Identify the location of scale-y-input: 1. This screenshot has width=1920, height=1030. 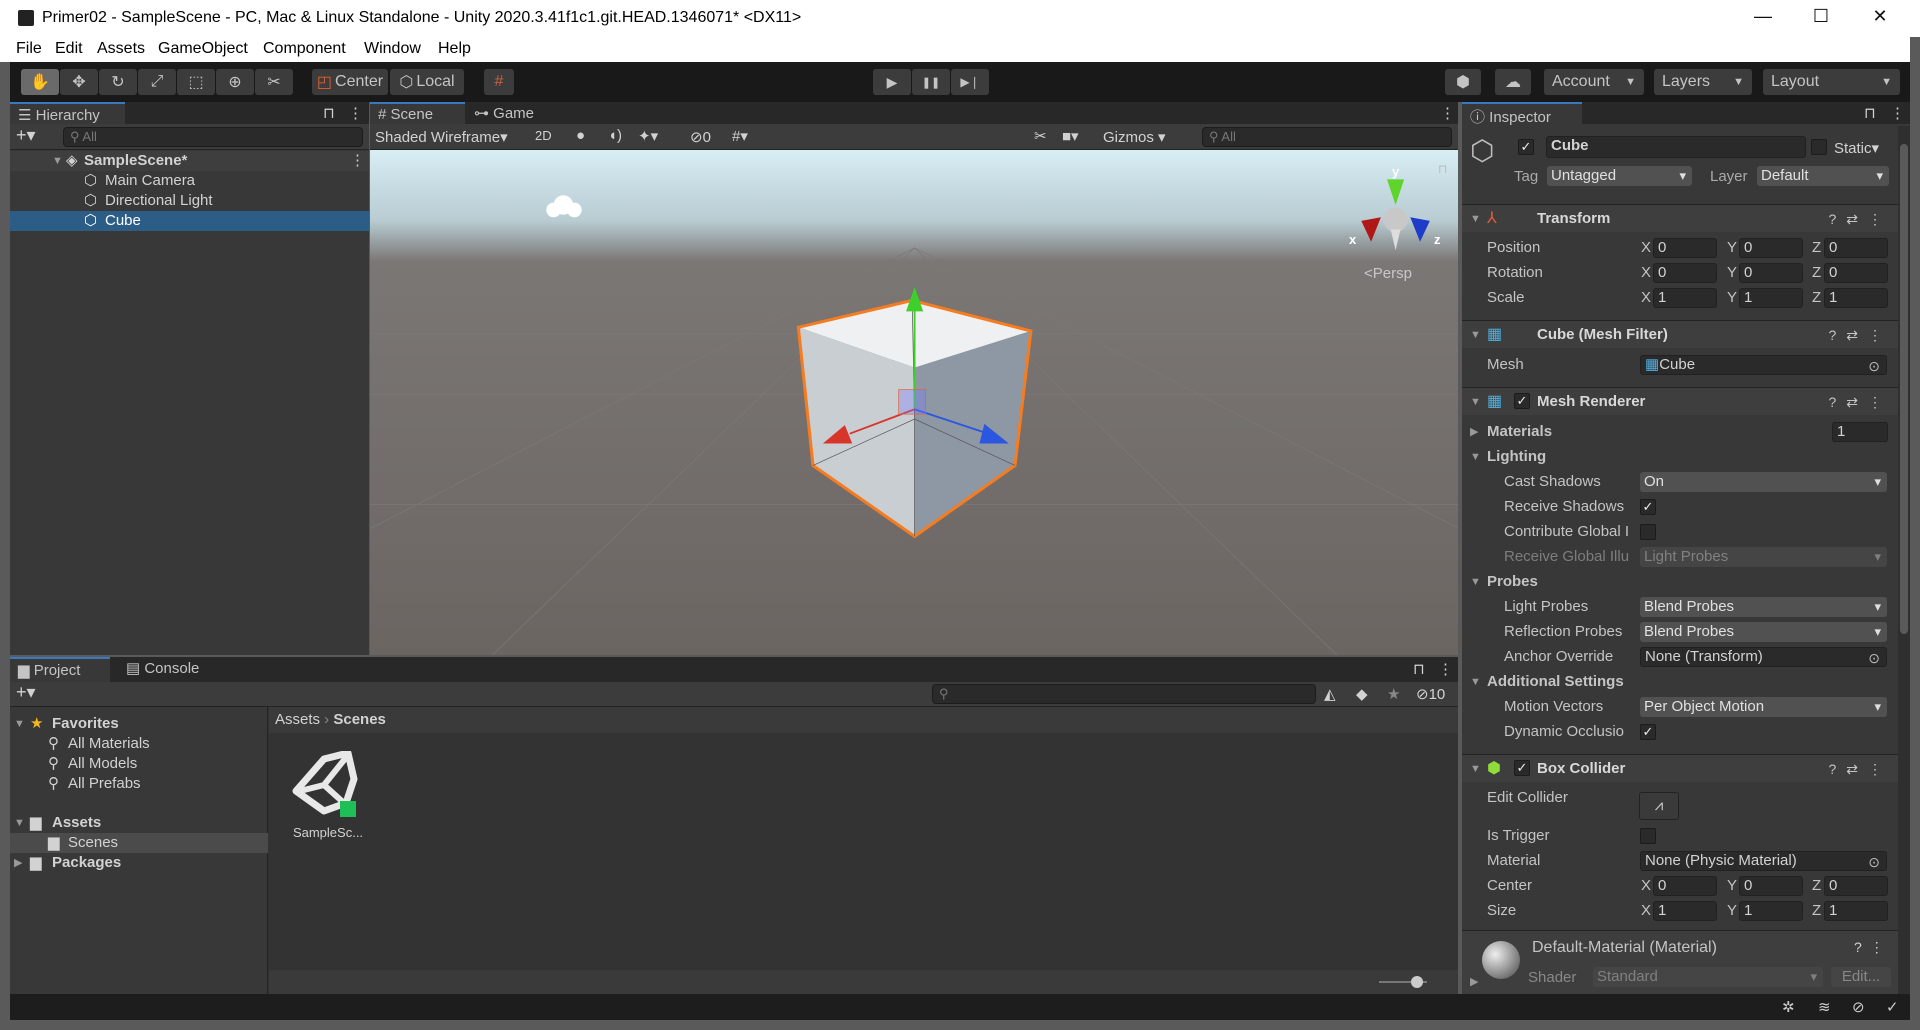
(1771, 298).